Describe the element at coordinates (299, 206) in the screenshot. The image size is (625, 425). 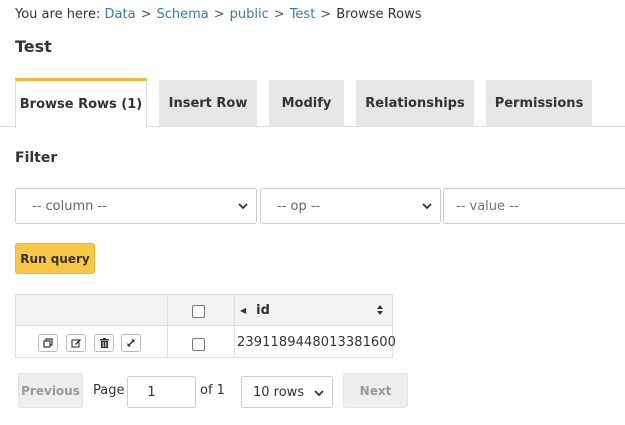
I see `operator-select-value: -- op --` at that location.